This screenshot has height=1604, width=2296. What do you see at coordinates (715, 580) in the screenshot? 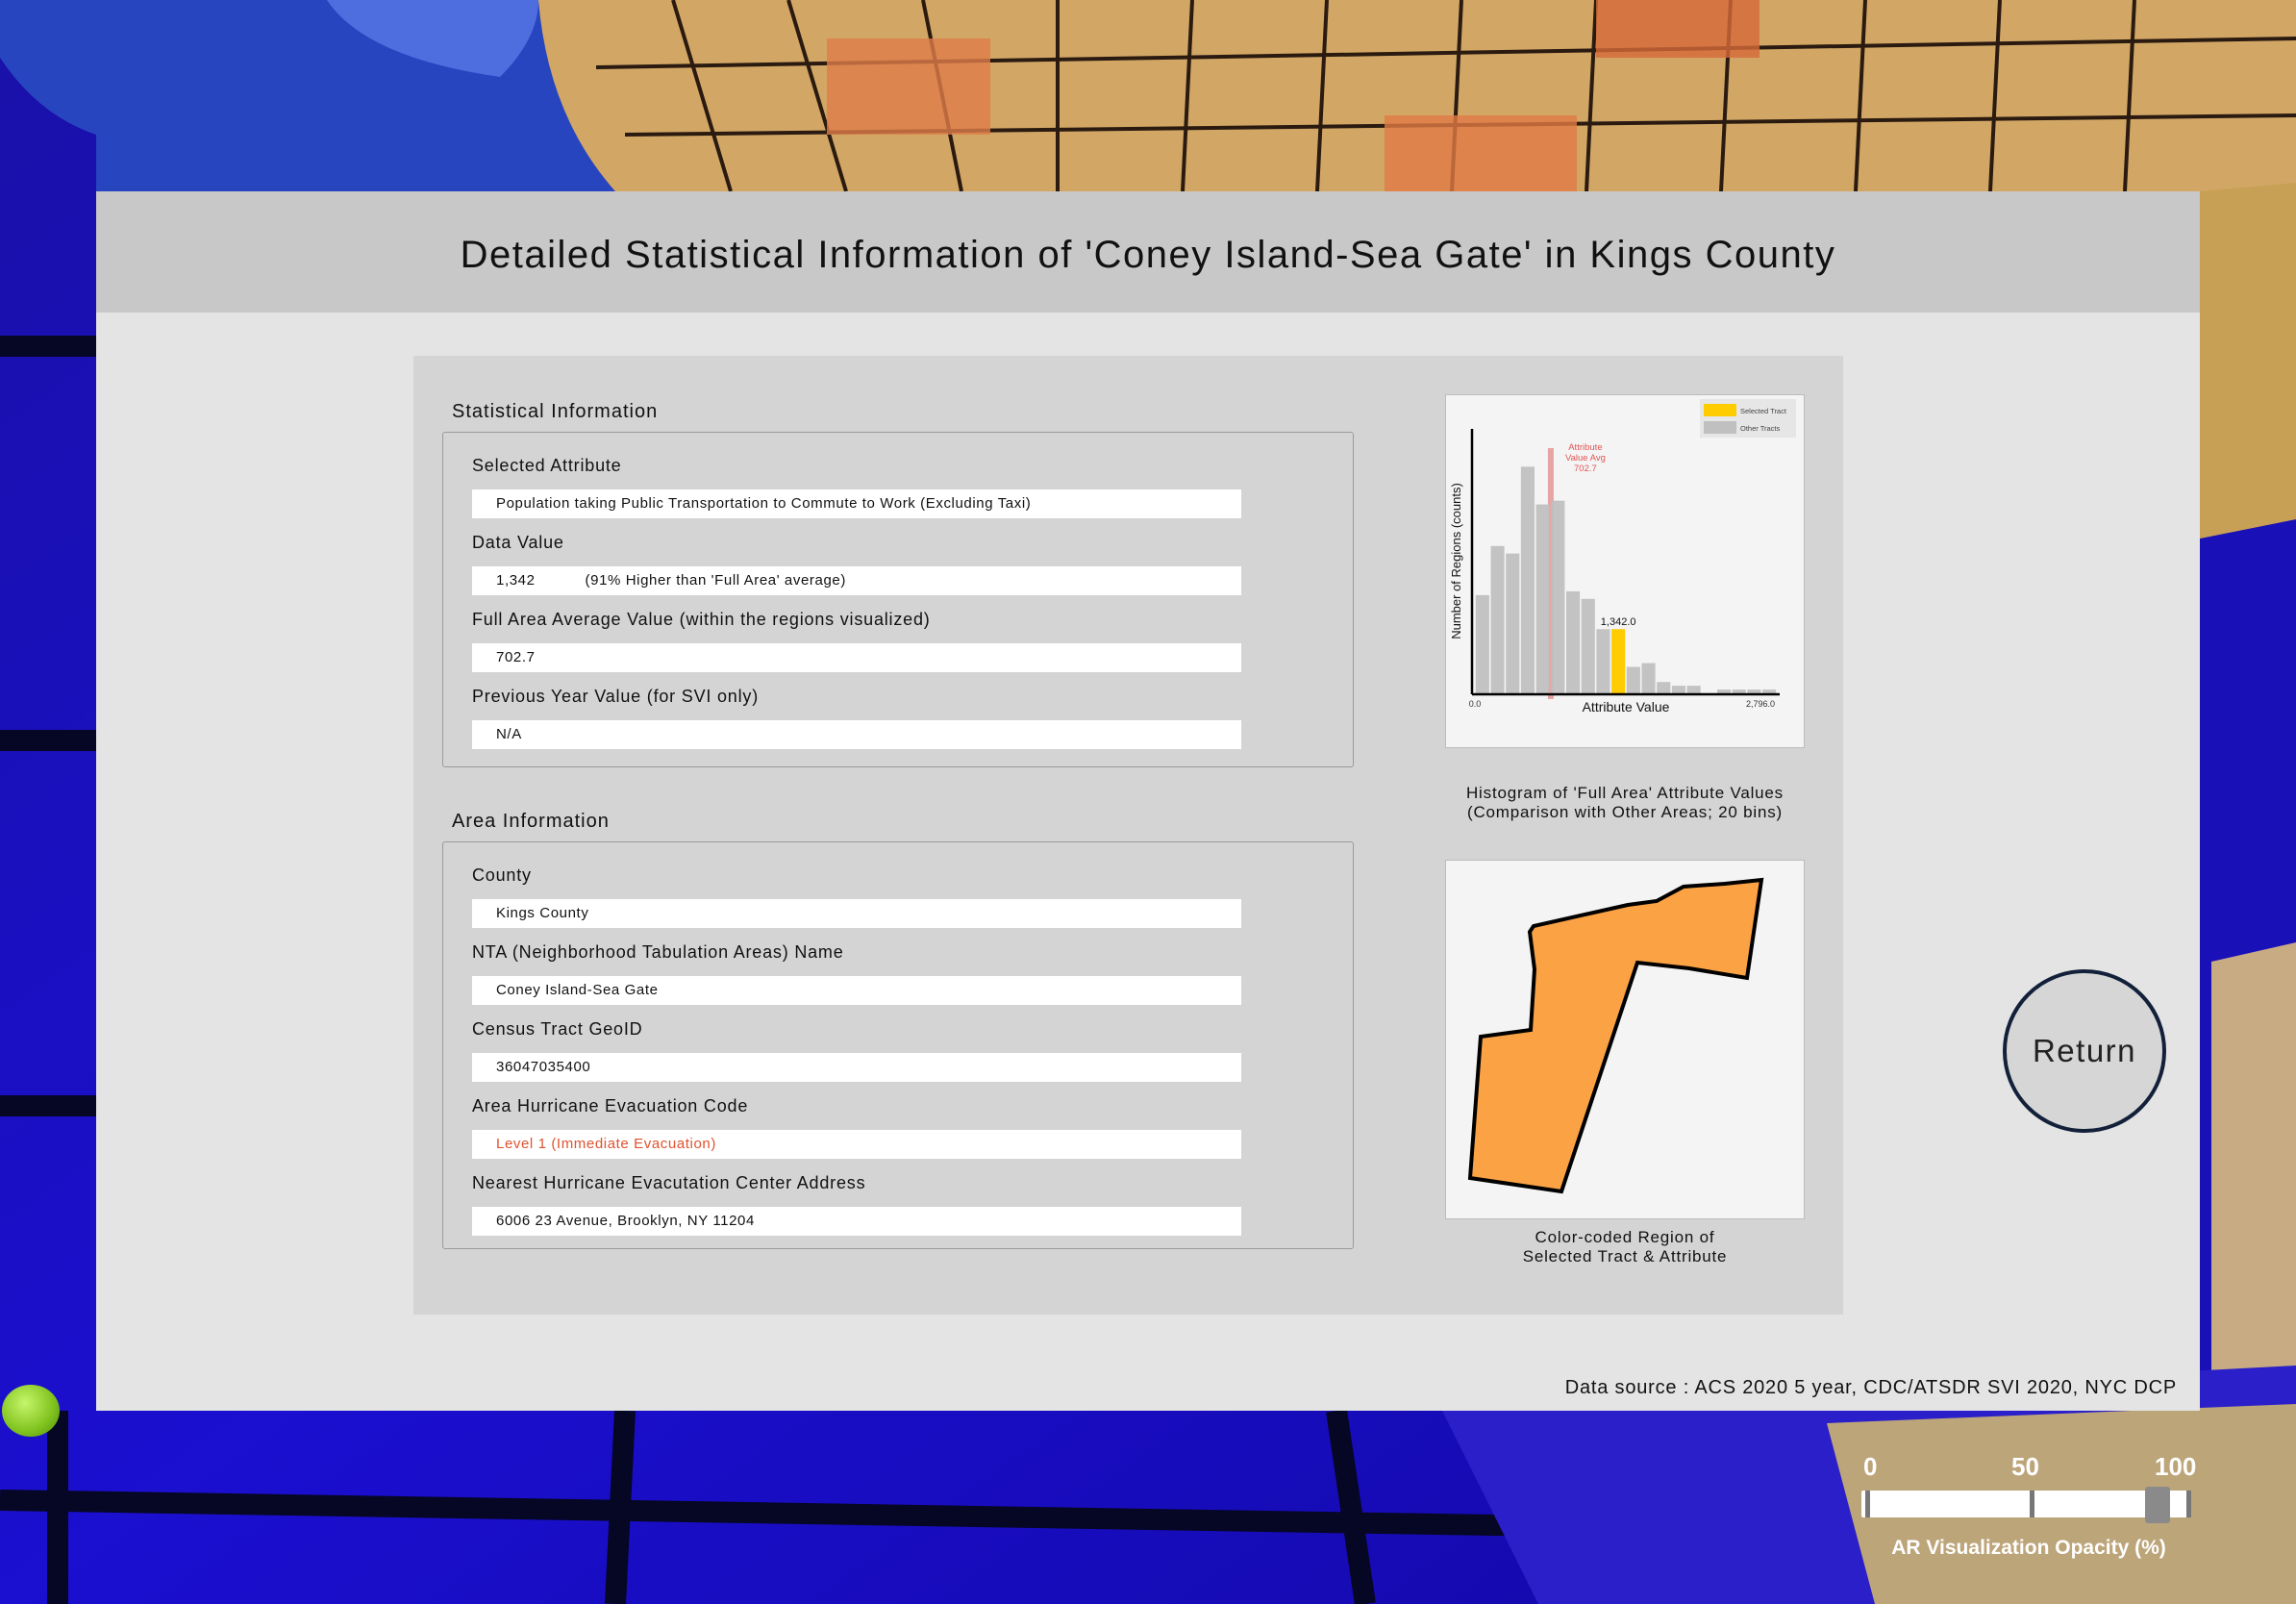
I see `data-value-comparison: (91% Higher than 'Full Area' average)` at bounding box center [715, 580].